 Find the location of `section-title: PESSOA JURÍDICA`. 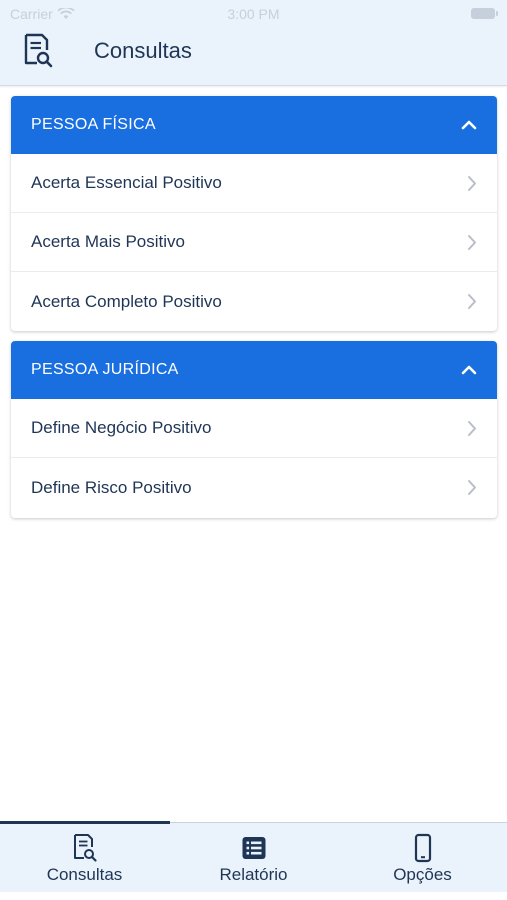

section-title: PESSOA JURÍDICA is located at coordinates (105, 369).